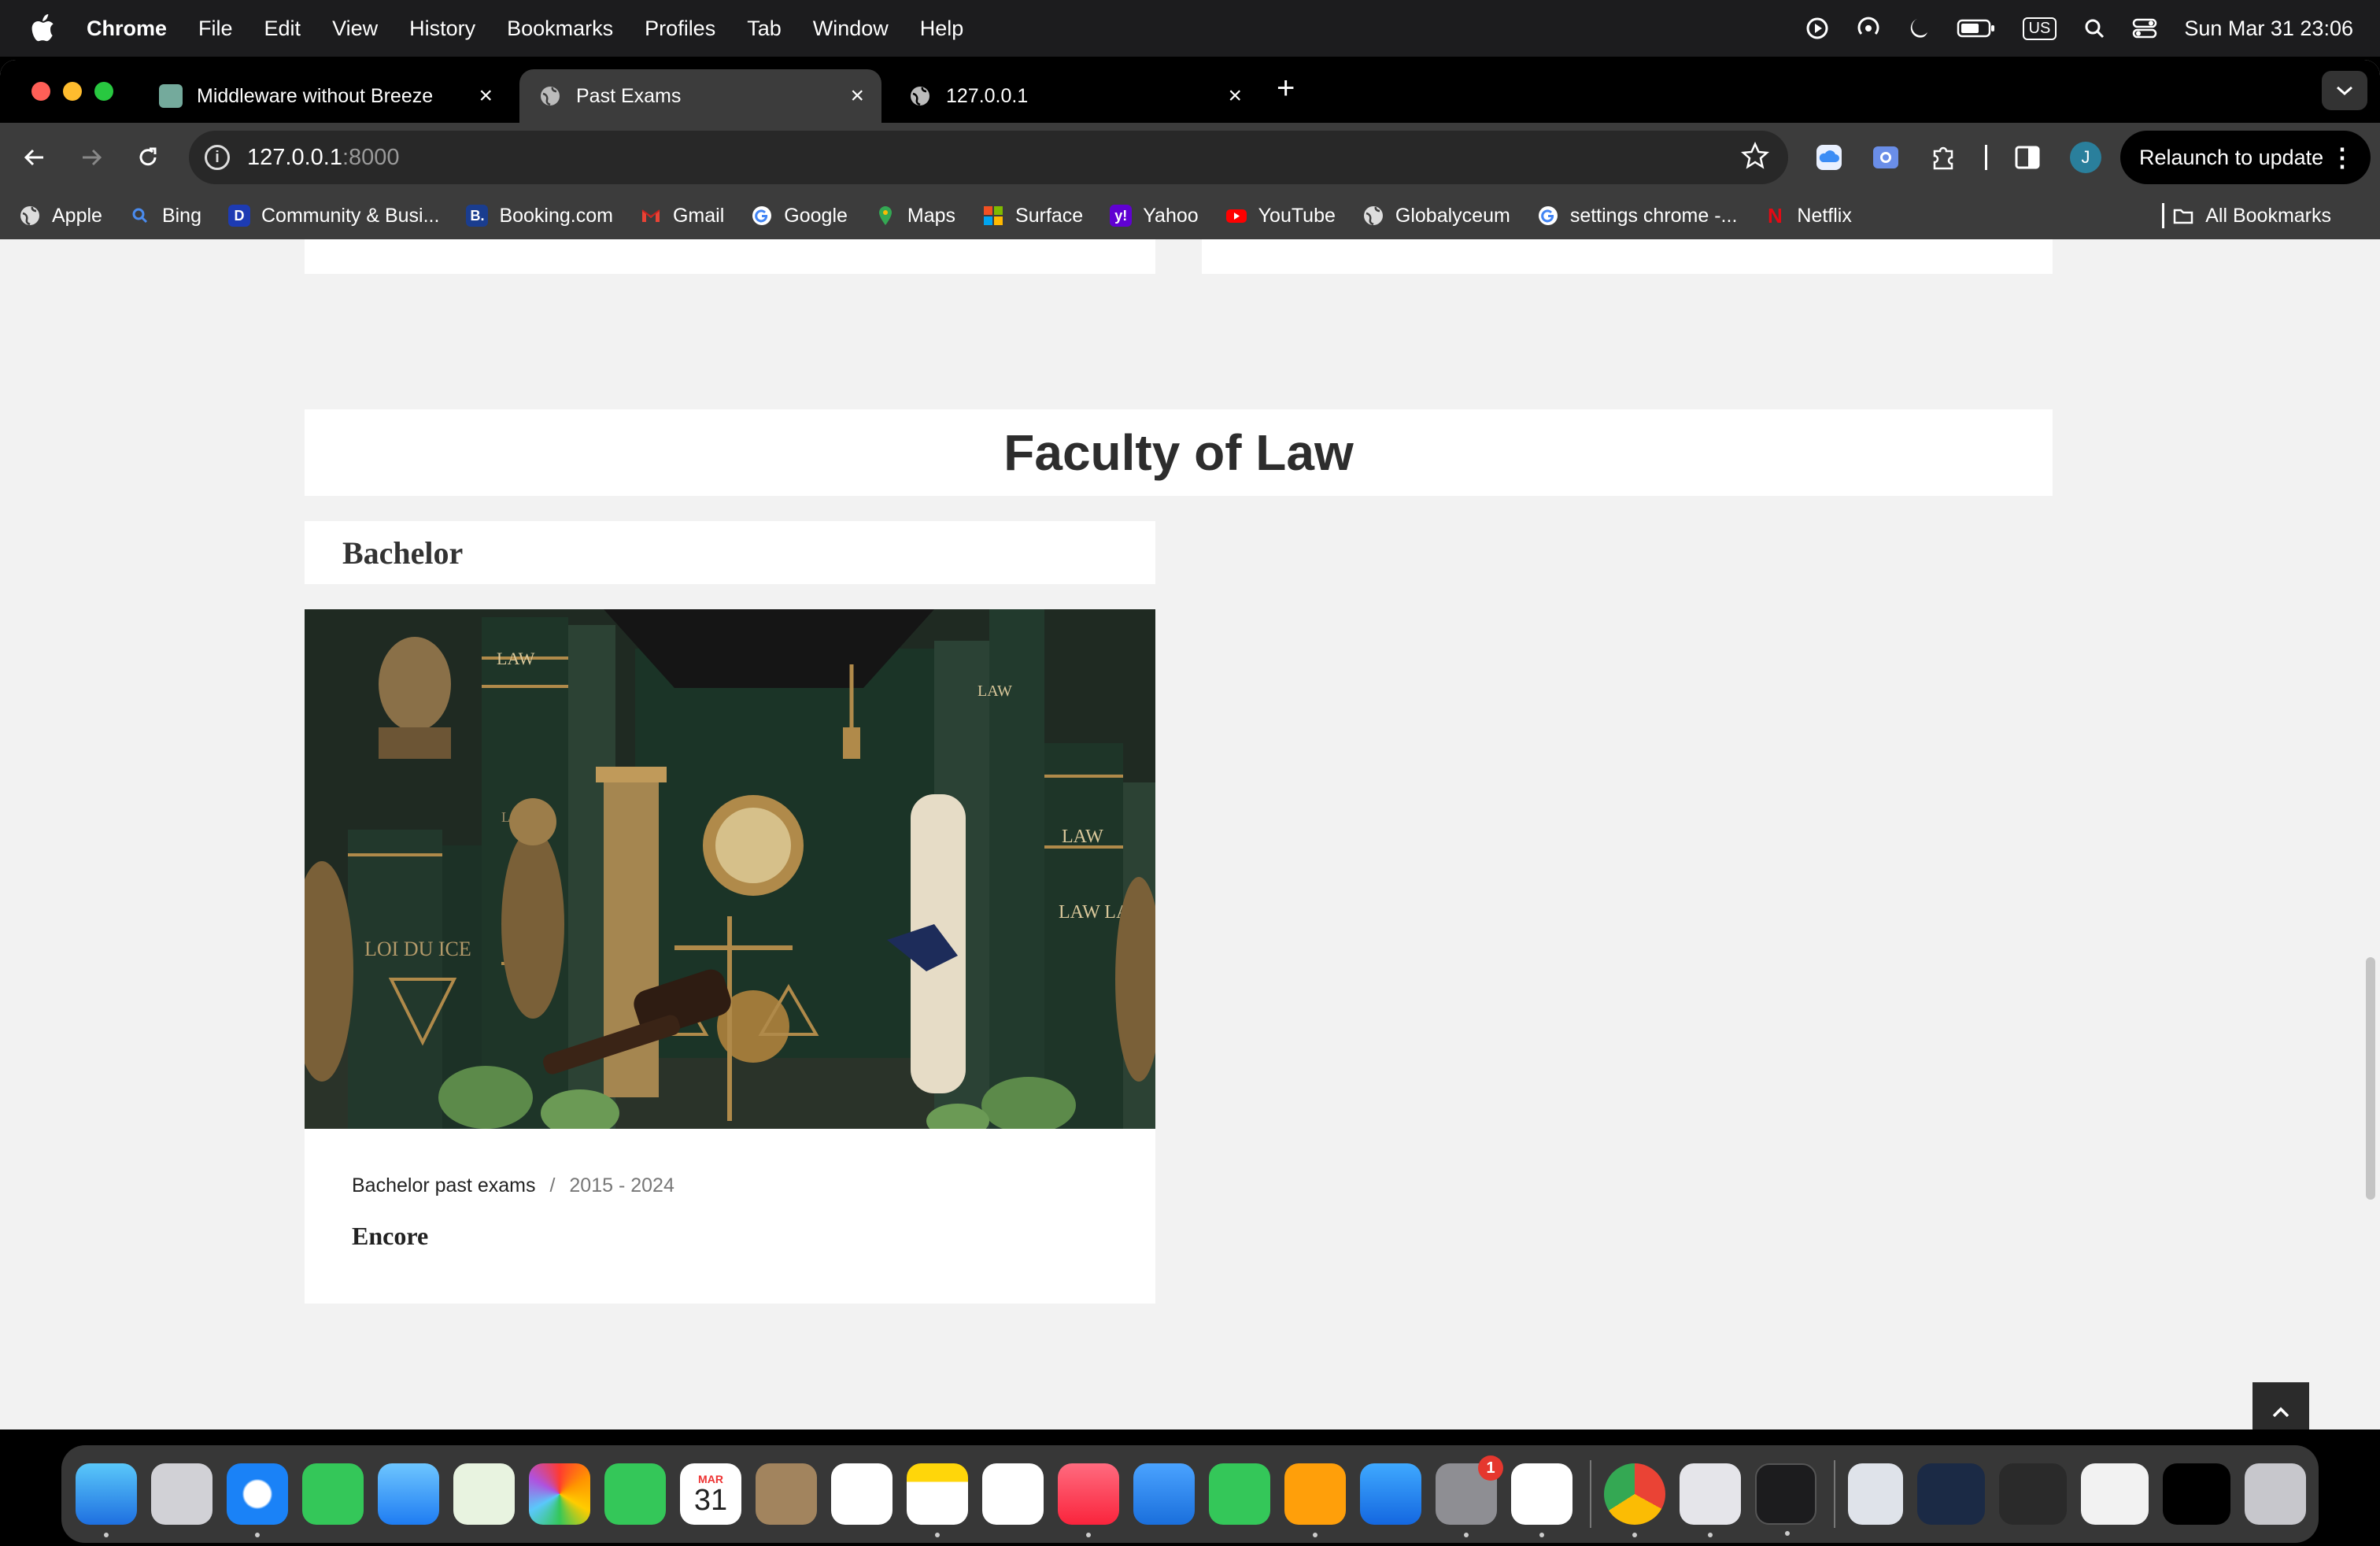 The height and width of the screenshot is (1546, 2380). I want to click on pages-icon, so click(1315, 1500).